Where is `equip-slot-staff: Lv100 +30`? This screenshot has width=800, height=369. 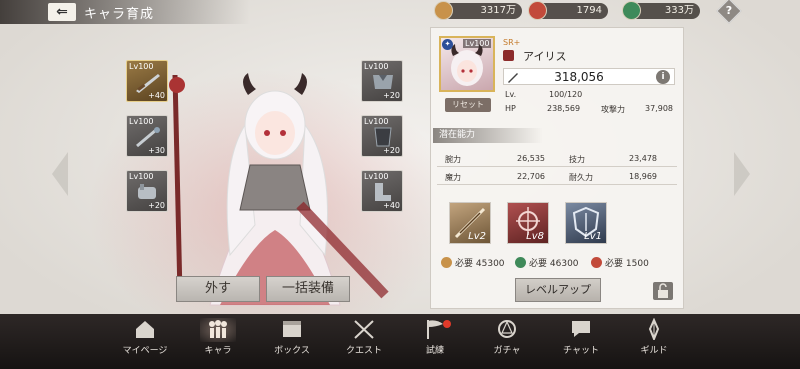 equip-slot-staff: Lv100 +30 is located at coordinates (147, 136).